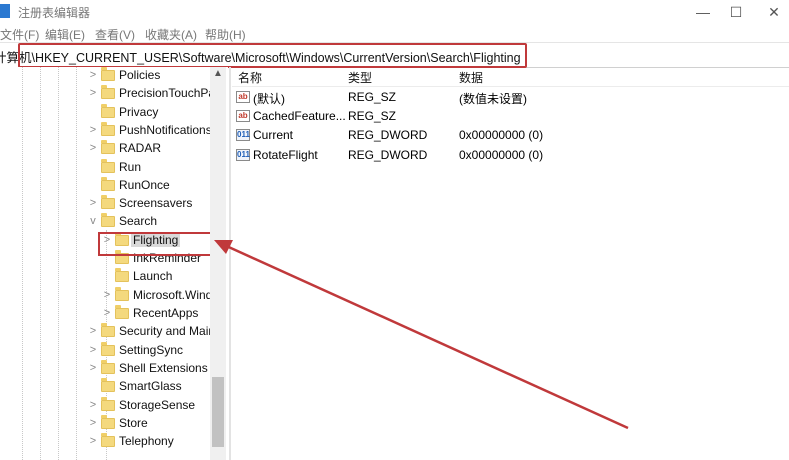 The width and height of the screenshot is (789, 460). I want to click on tree-item-label: Privacy, so click(139, 112).